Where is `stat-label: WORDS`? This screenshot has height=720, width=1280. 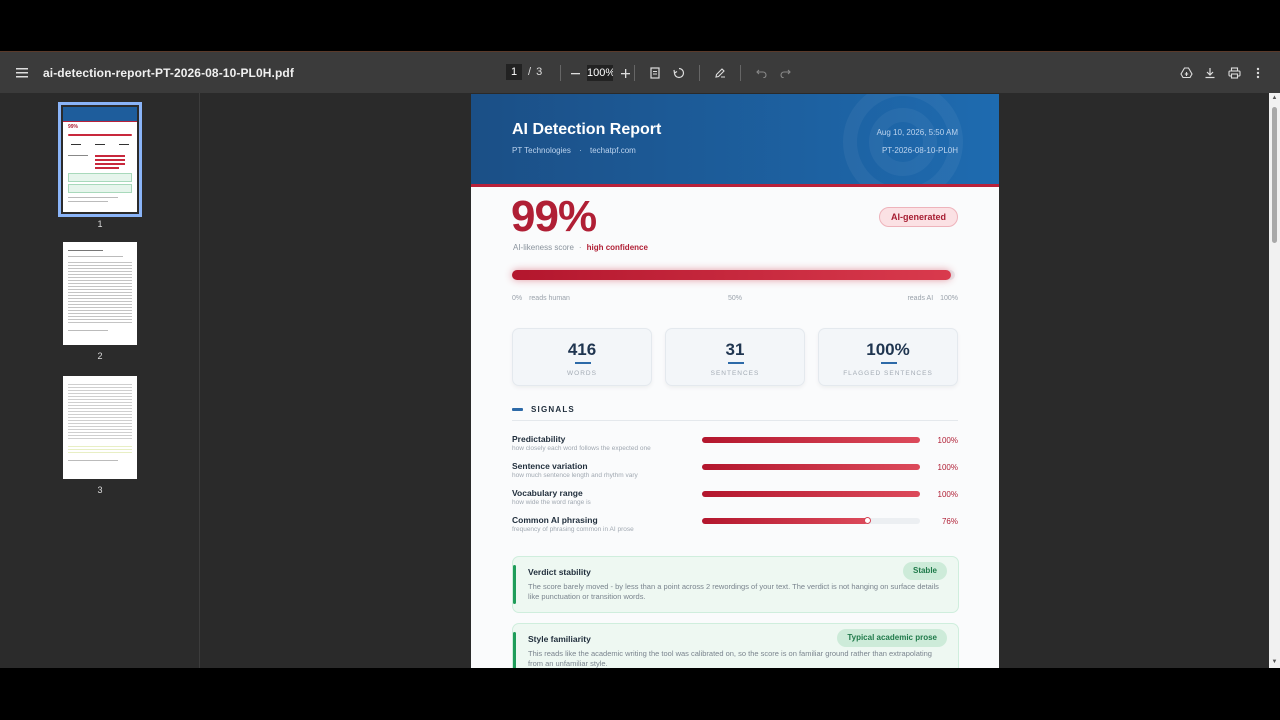 stat-label: WORDS is located at coordinates (582, 373).